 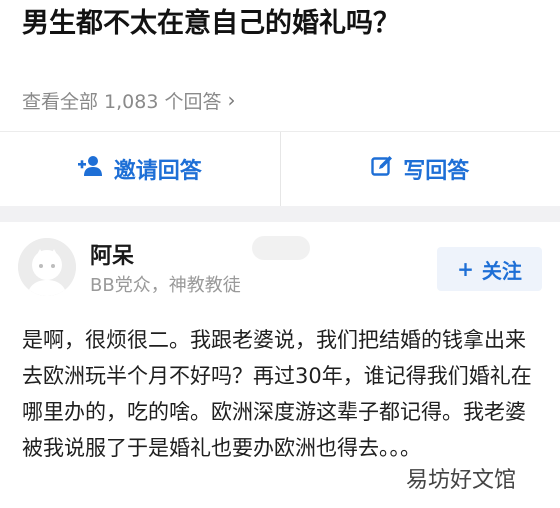 What do you see at coordinates (211, 23) in the screenshot?
I see `question-title: 男生都不太在意自己的婚礼吗？` at bounding box center [211, 23].